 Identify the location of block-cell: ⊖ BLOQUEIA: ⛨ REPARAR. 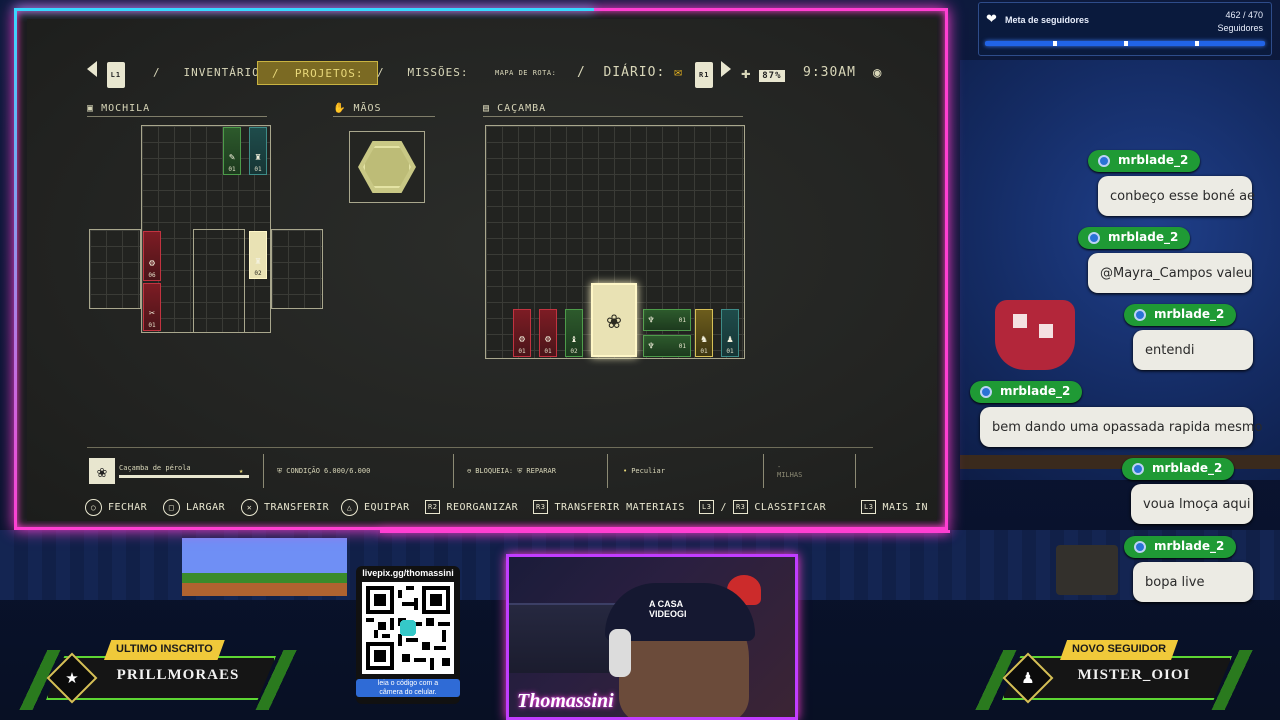
(511, 471).